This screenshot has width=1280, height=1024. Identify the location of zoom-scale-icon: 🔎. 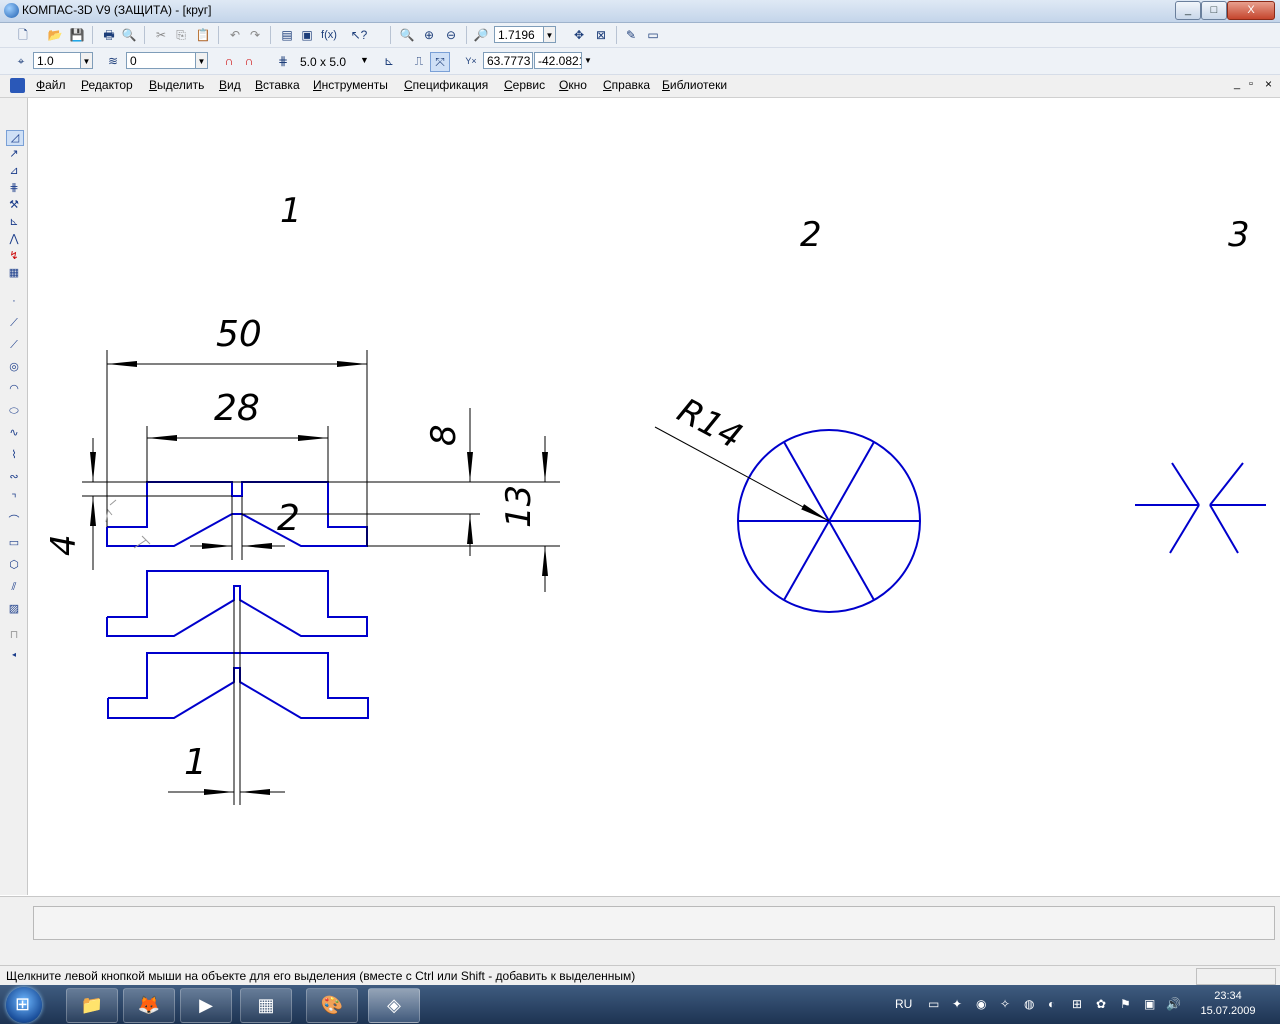
(481, 35).